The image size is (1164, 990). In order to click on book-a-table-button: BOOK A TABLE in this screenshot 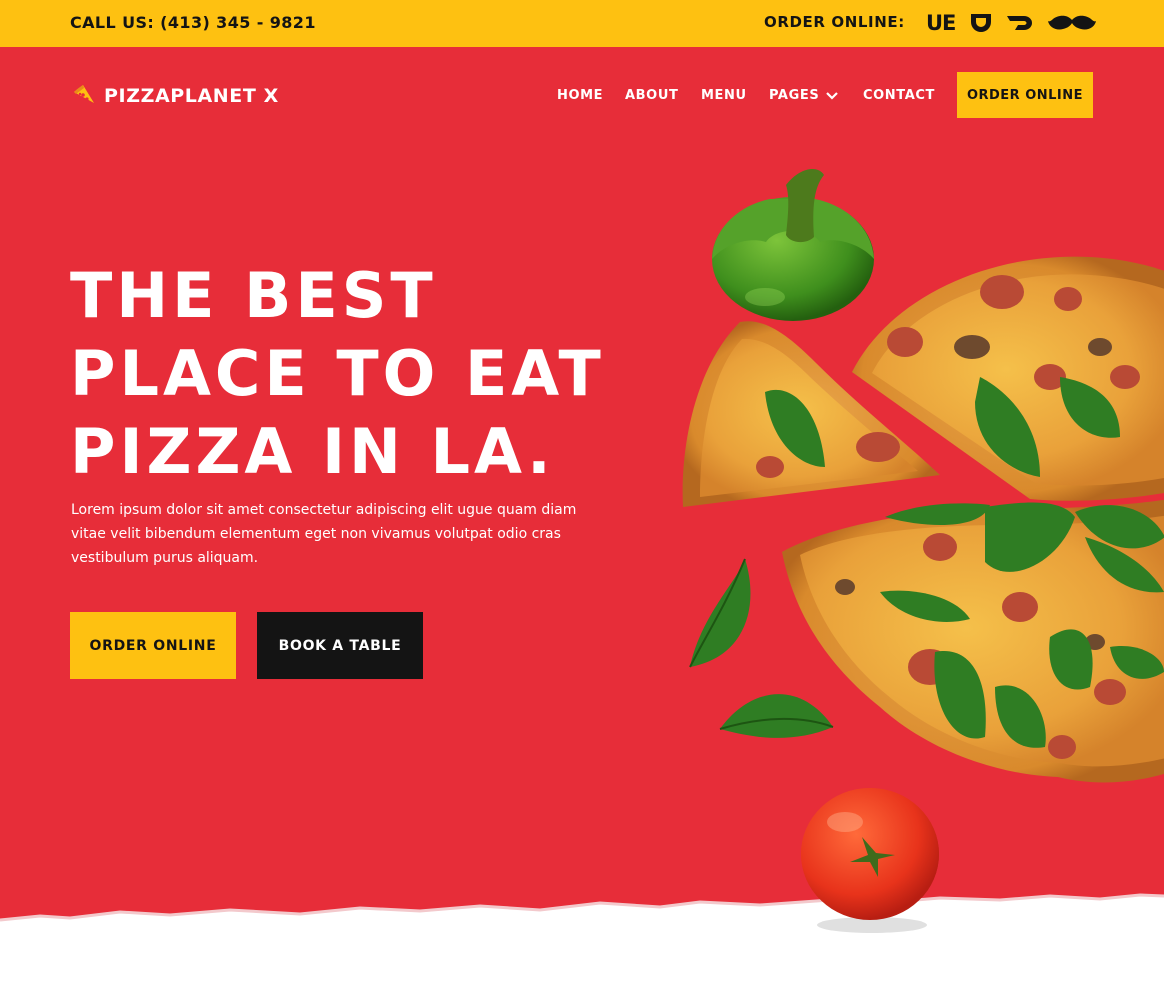, I will do `click(340, 645)`.